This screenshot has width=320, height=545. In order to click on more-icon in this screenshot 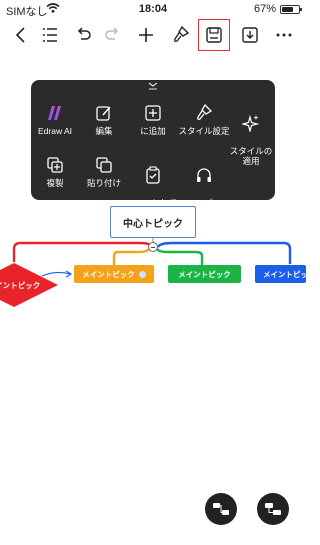, I will do `click(284, 35)`.